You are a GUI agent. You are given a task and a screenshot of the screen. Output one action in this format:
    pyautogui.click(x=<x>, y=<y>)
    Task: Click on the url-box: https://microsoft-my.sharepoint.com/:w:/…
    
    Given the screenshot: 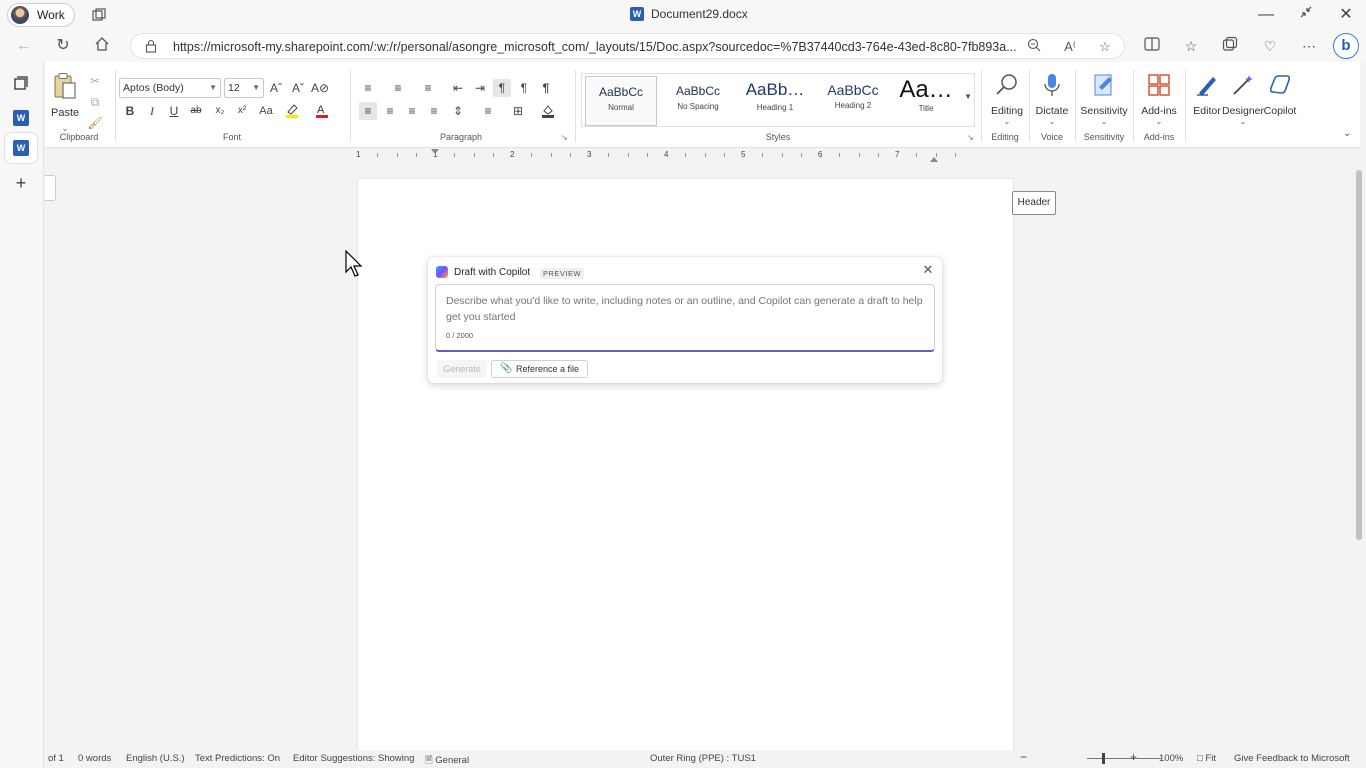 What is the action you would take?
    pyautogui.click(x=627, y=46)
    